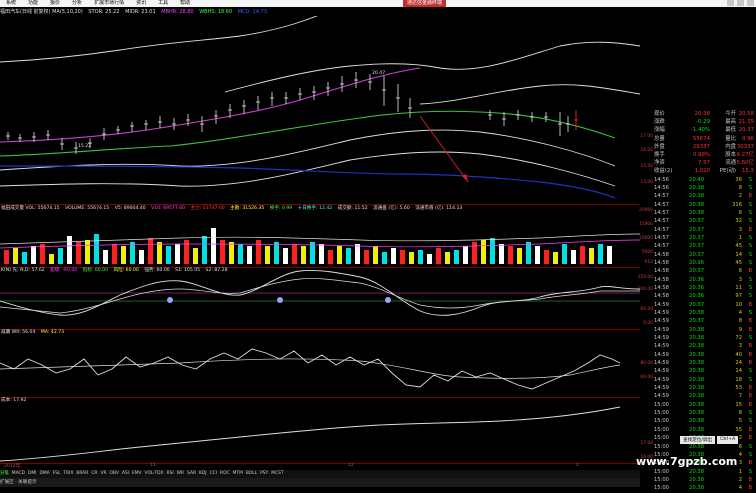 This screenshot has width=756, height=493. I want to click on maximize-button, so click(740, 3).